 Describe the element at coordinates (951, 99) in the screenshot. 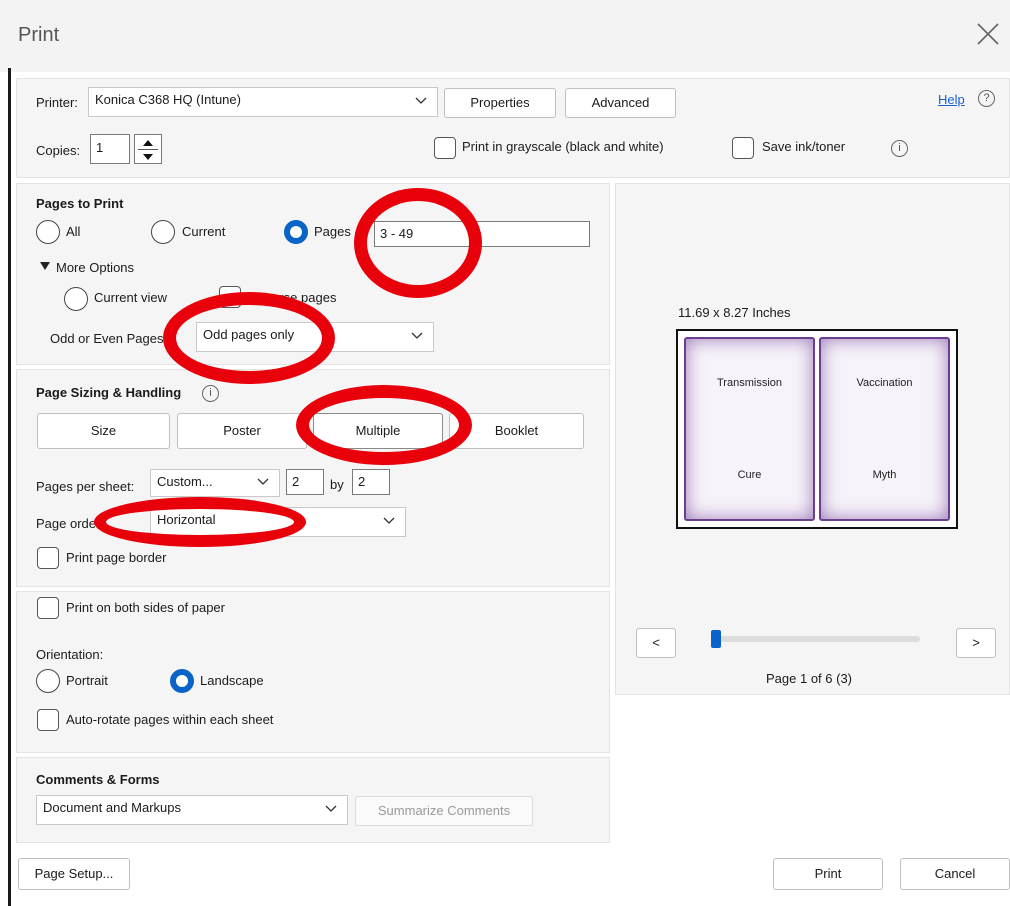

I see `help-link: Help` at that location.